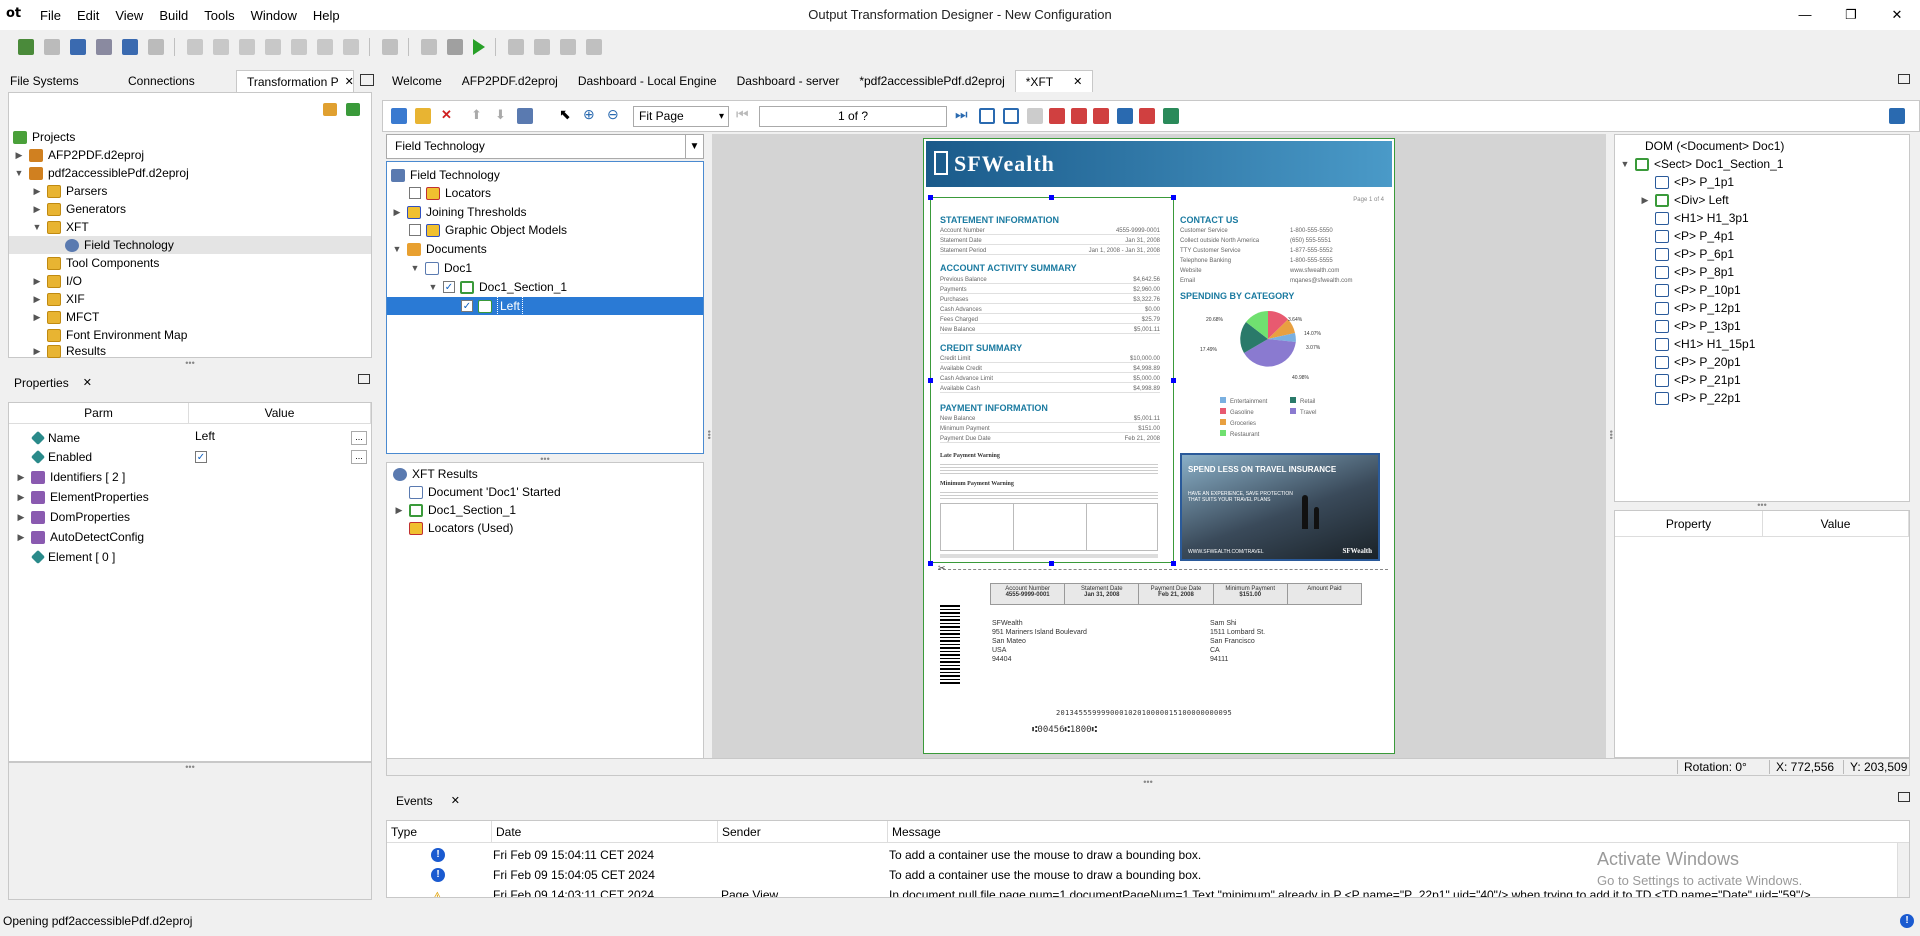 The height and width of the screenshot is (936, 1920). What do you see at coordinates (1698, 380) in the screenshot?
I see `dom-item: <P> P_21p1` at bounding box center [1698, 380].